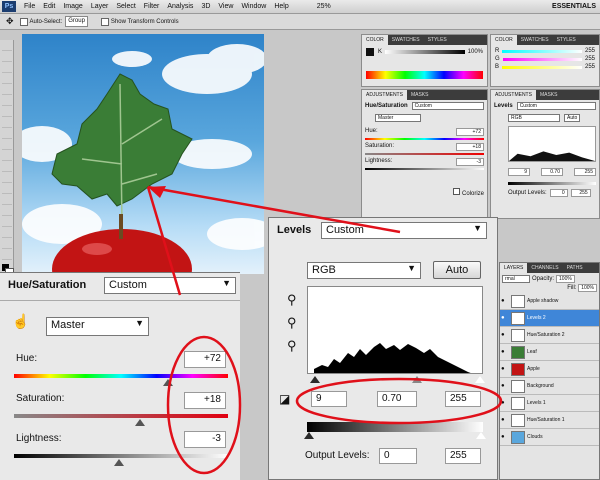 The image size is (600, 480). Describe the element at coordinates (549, 352) in the screenshot. I see `layer-row: ● Leaf` at that location.